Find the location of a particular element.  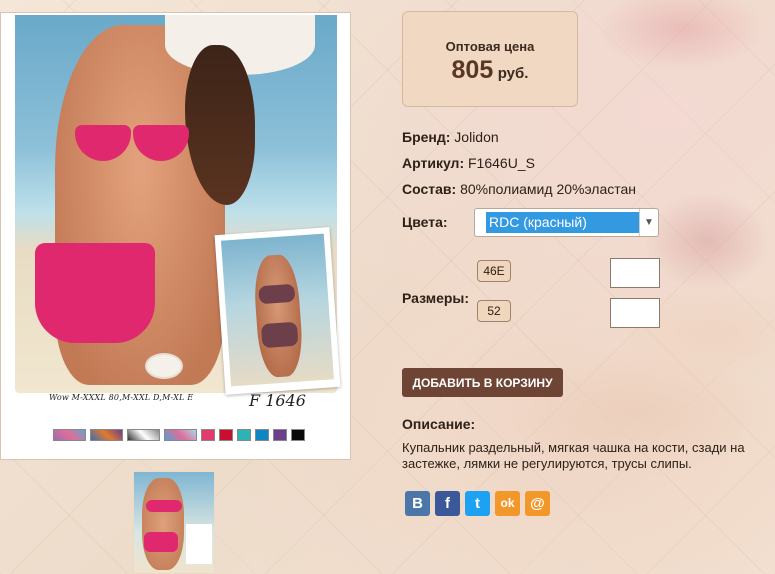

price-box: Оптовая цена 805 руб. is located at coordinates (490, 59).